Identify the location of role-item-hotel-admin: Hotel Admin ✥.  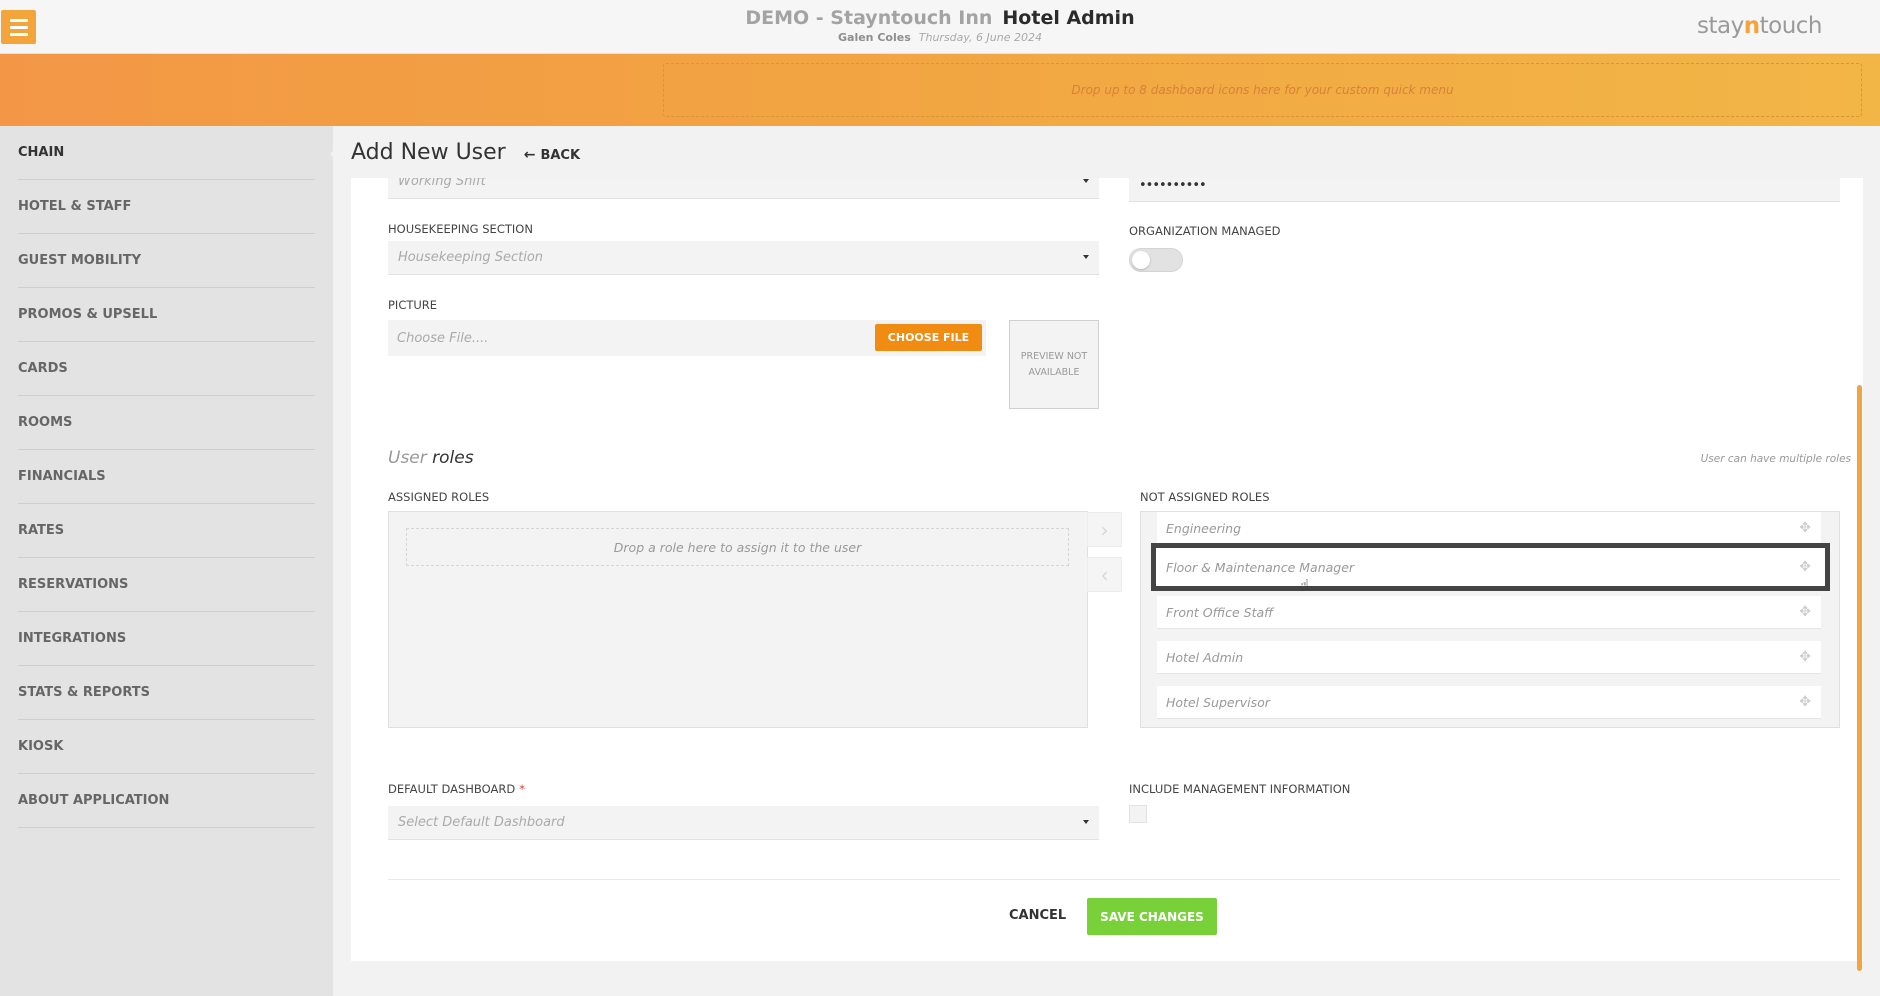
(1489, 657).